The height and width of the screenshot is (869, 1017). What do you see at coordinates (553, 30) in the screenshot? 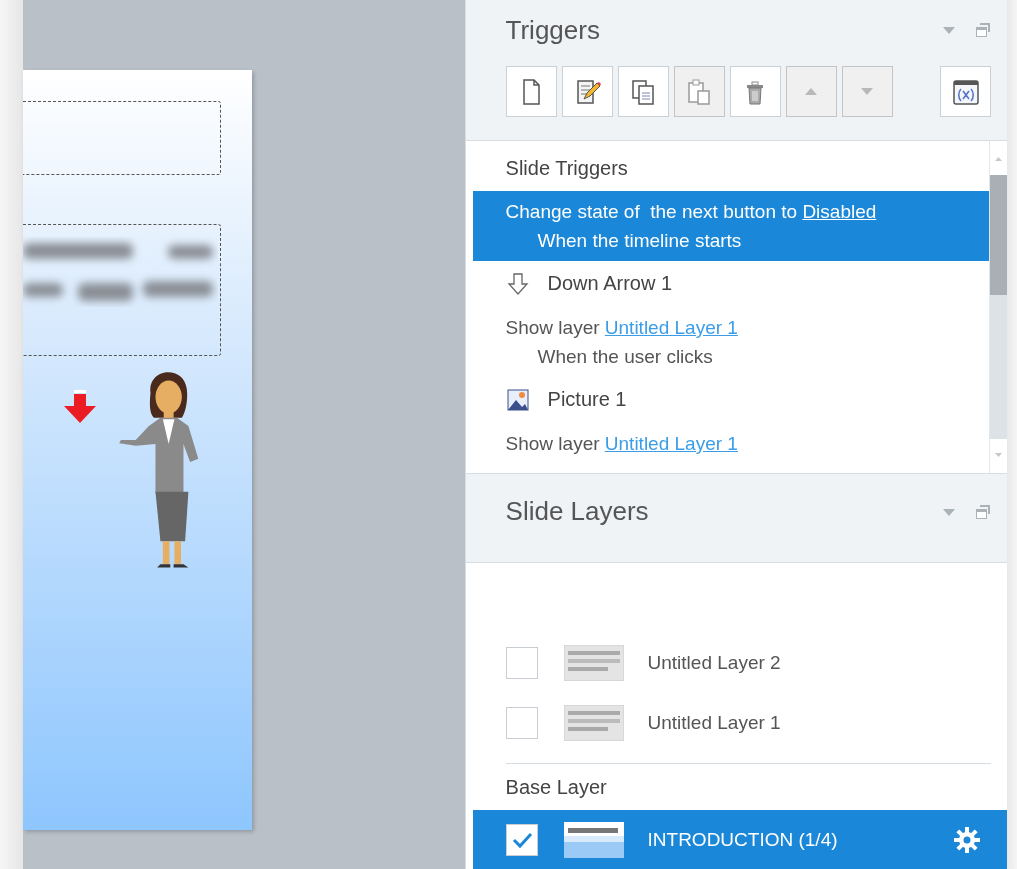
I see `panel-title: Triggers` at bounding box center [553, 30].